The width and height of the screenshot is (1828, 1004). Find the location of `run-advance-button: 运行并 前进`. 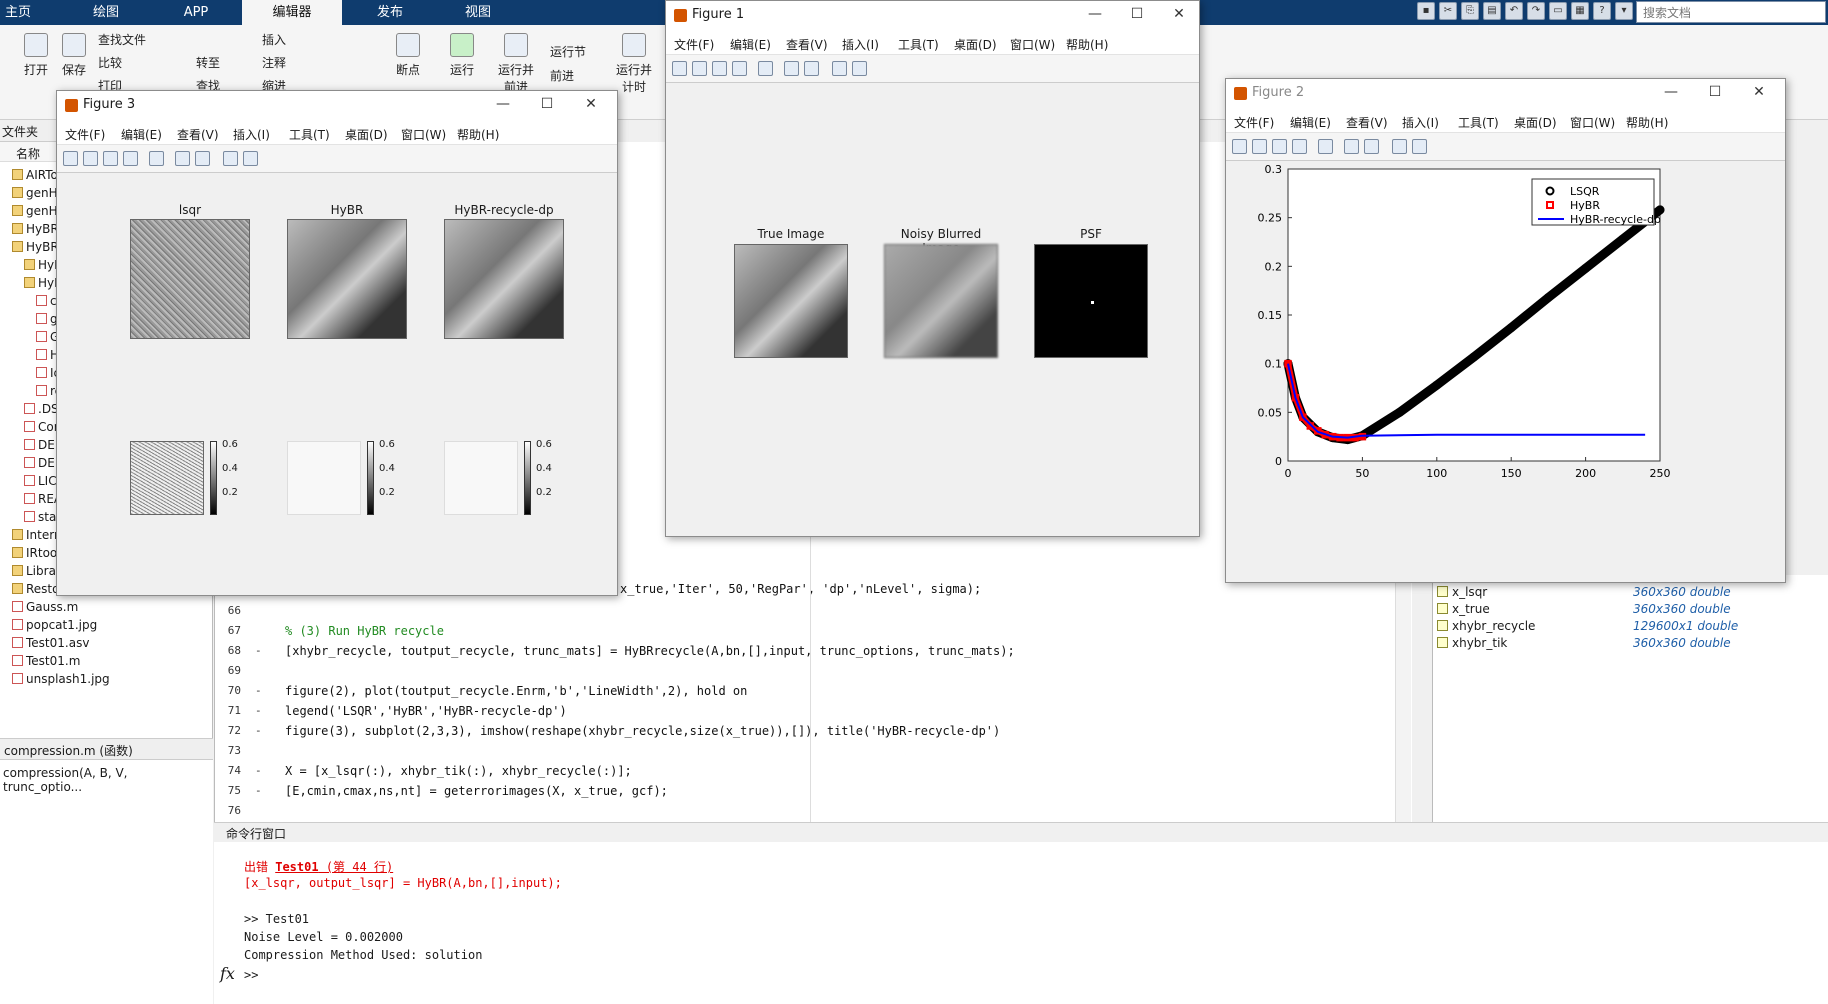

run-advance-button: 运行并 前进 is located at coordinates (516, 64).